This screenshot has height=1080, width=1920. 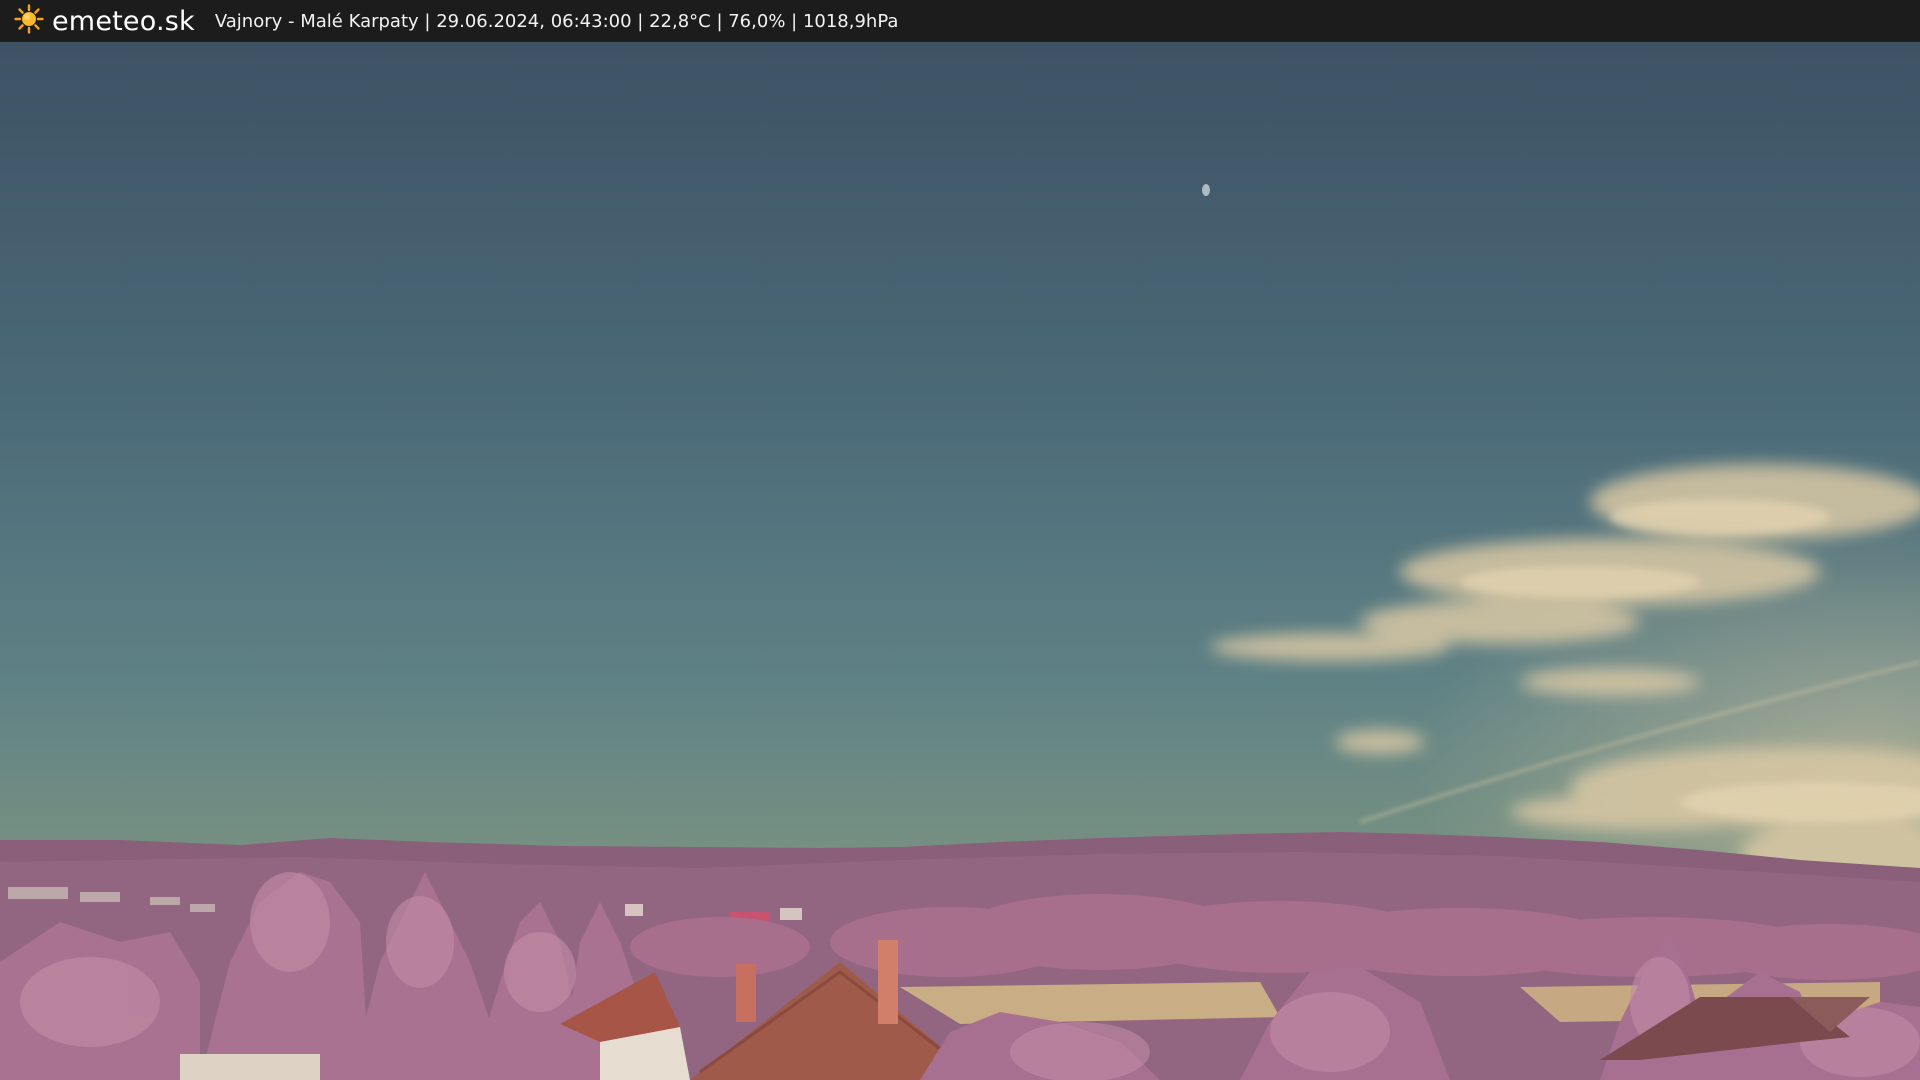 I want to click on brand-name: emeteo.sk, so click(x=123, y=21).